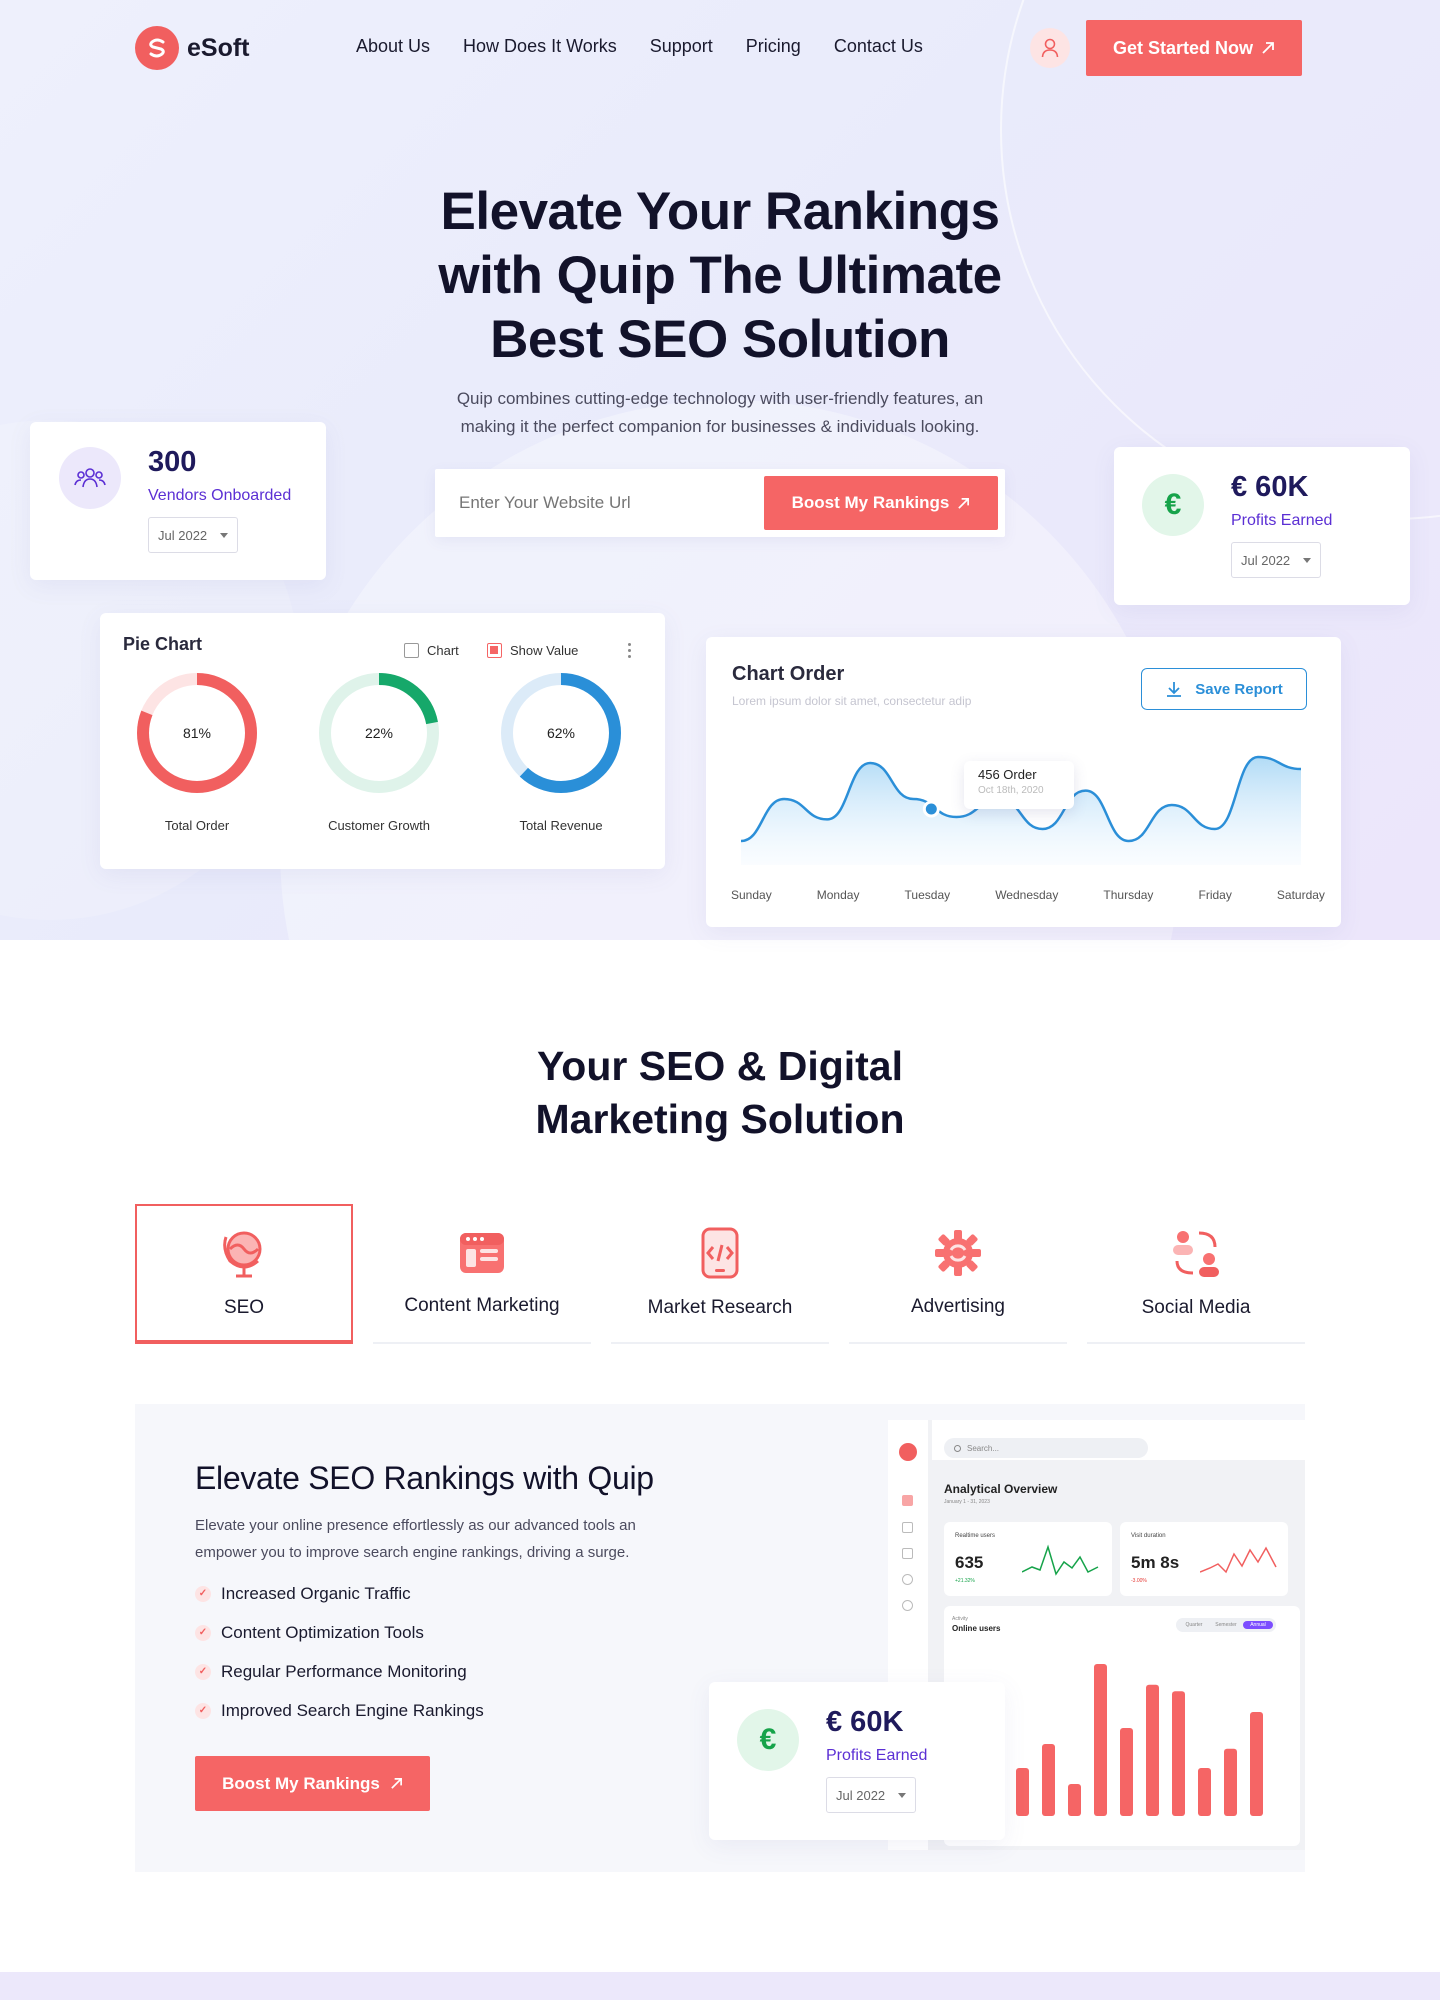 The height and width of the screenshot is (2000, 1440). I want to click on website-url-input, so click(609, 503).